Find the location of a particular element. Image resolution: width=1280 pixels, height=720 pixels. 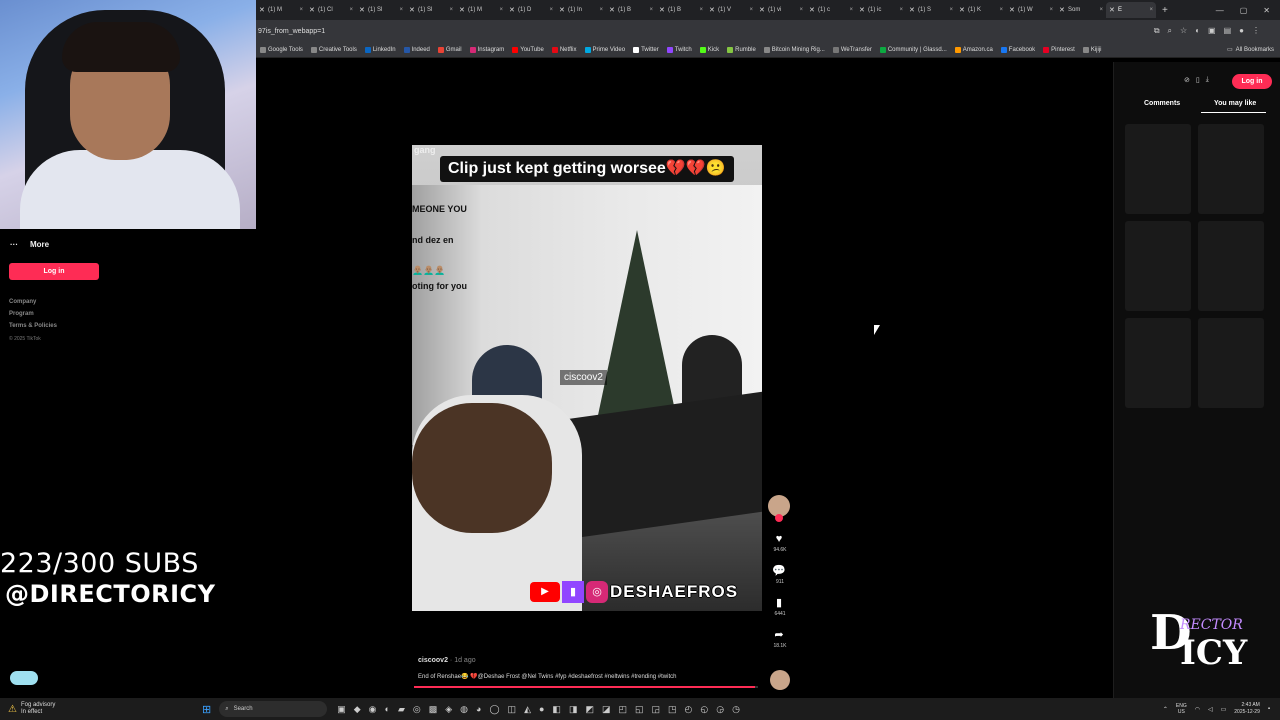

app-icon: ▩ is located at coordinates (433, 709).